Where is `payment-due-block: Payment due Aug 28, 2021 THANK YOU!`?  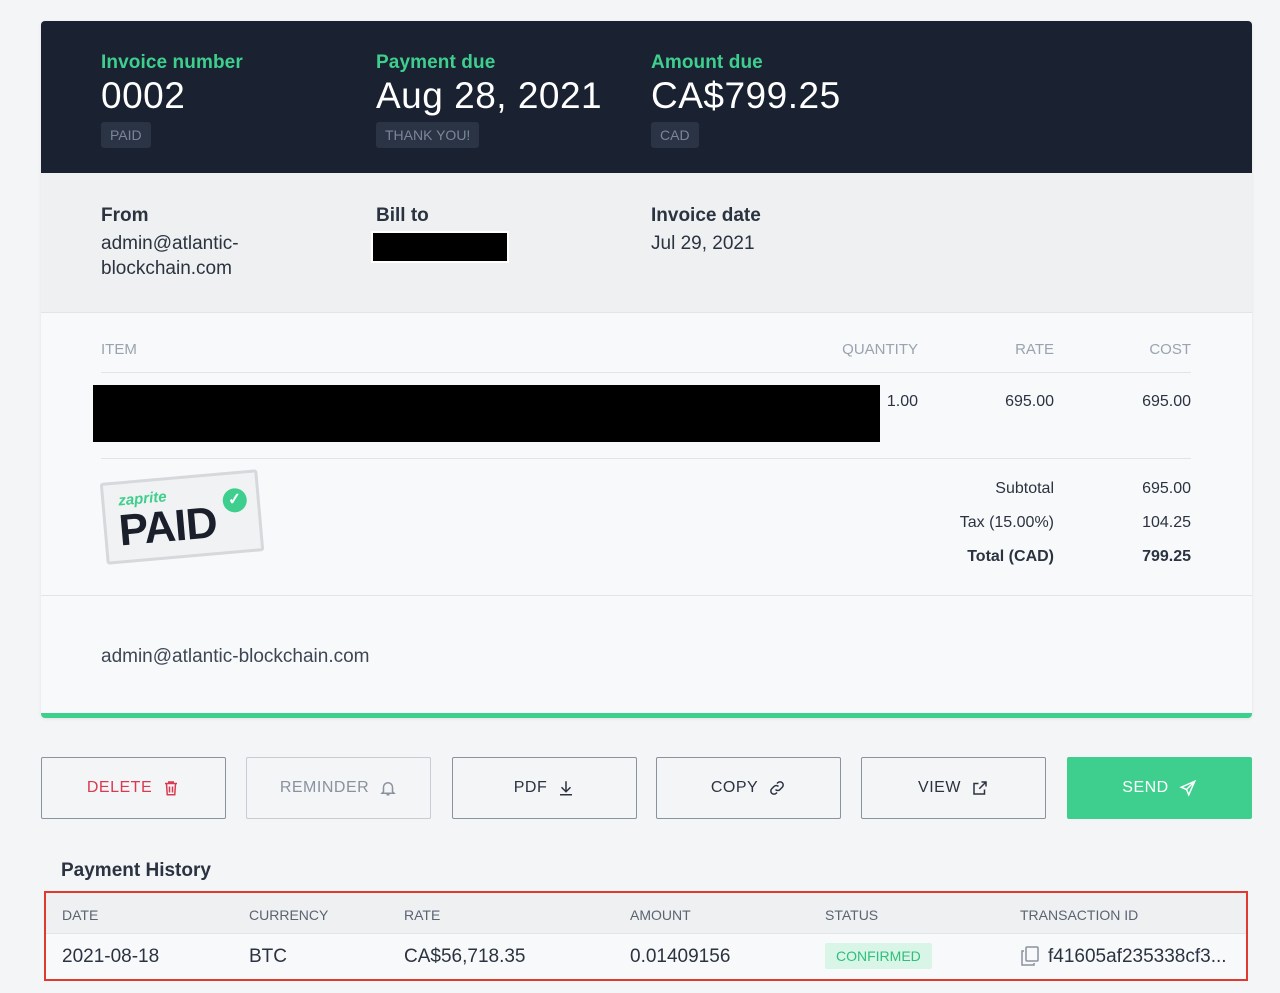 payment-due-block: Payment due Aug 28, 2021 THANK YOU! is located at coordinates (489, 100).